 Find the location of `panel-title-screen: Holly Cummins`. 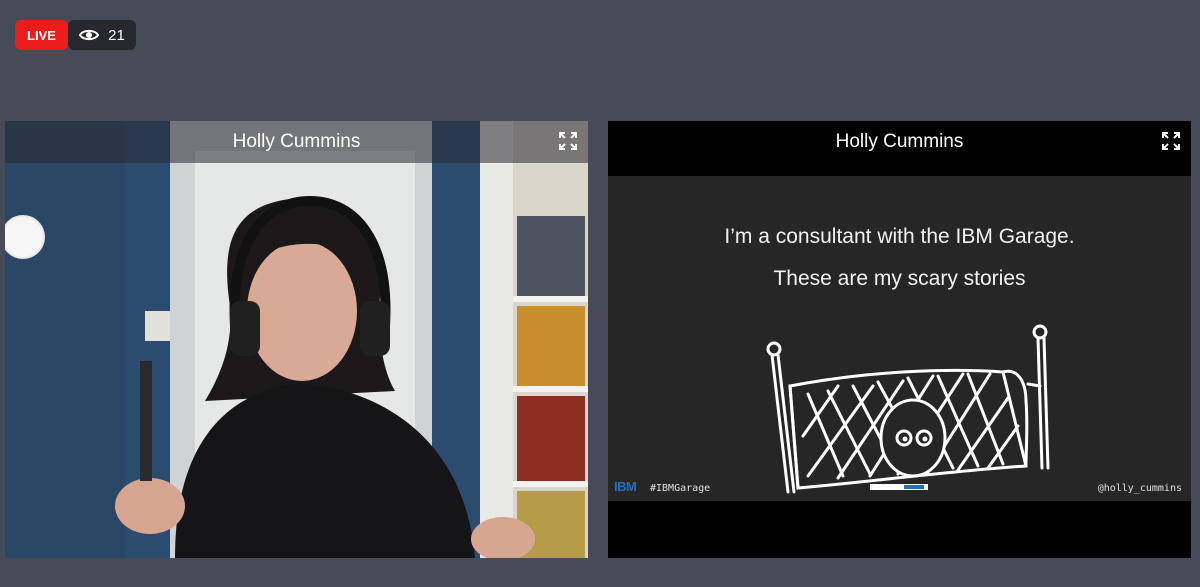

panel-title-screen: Holly Cummins is located at coordinates (899, 142).